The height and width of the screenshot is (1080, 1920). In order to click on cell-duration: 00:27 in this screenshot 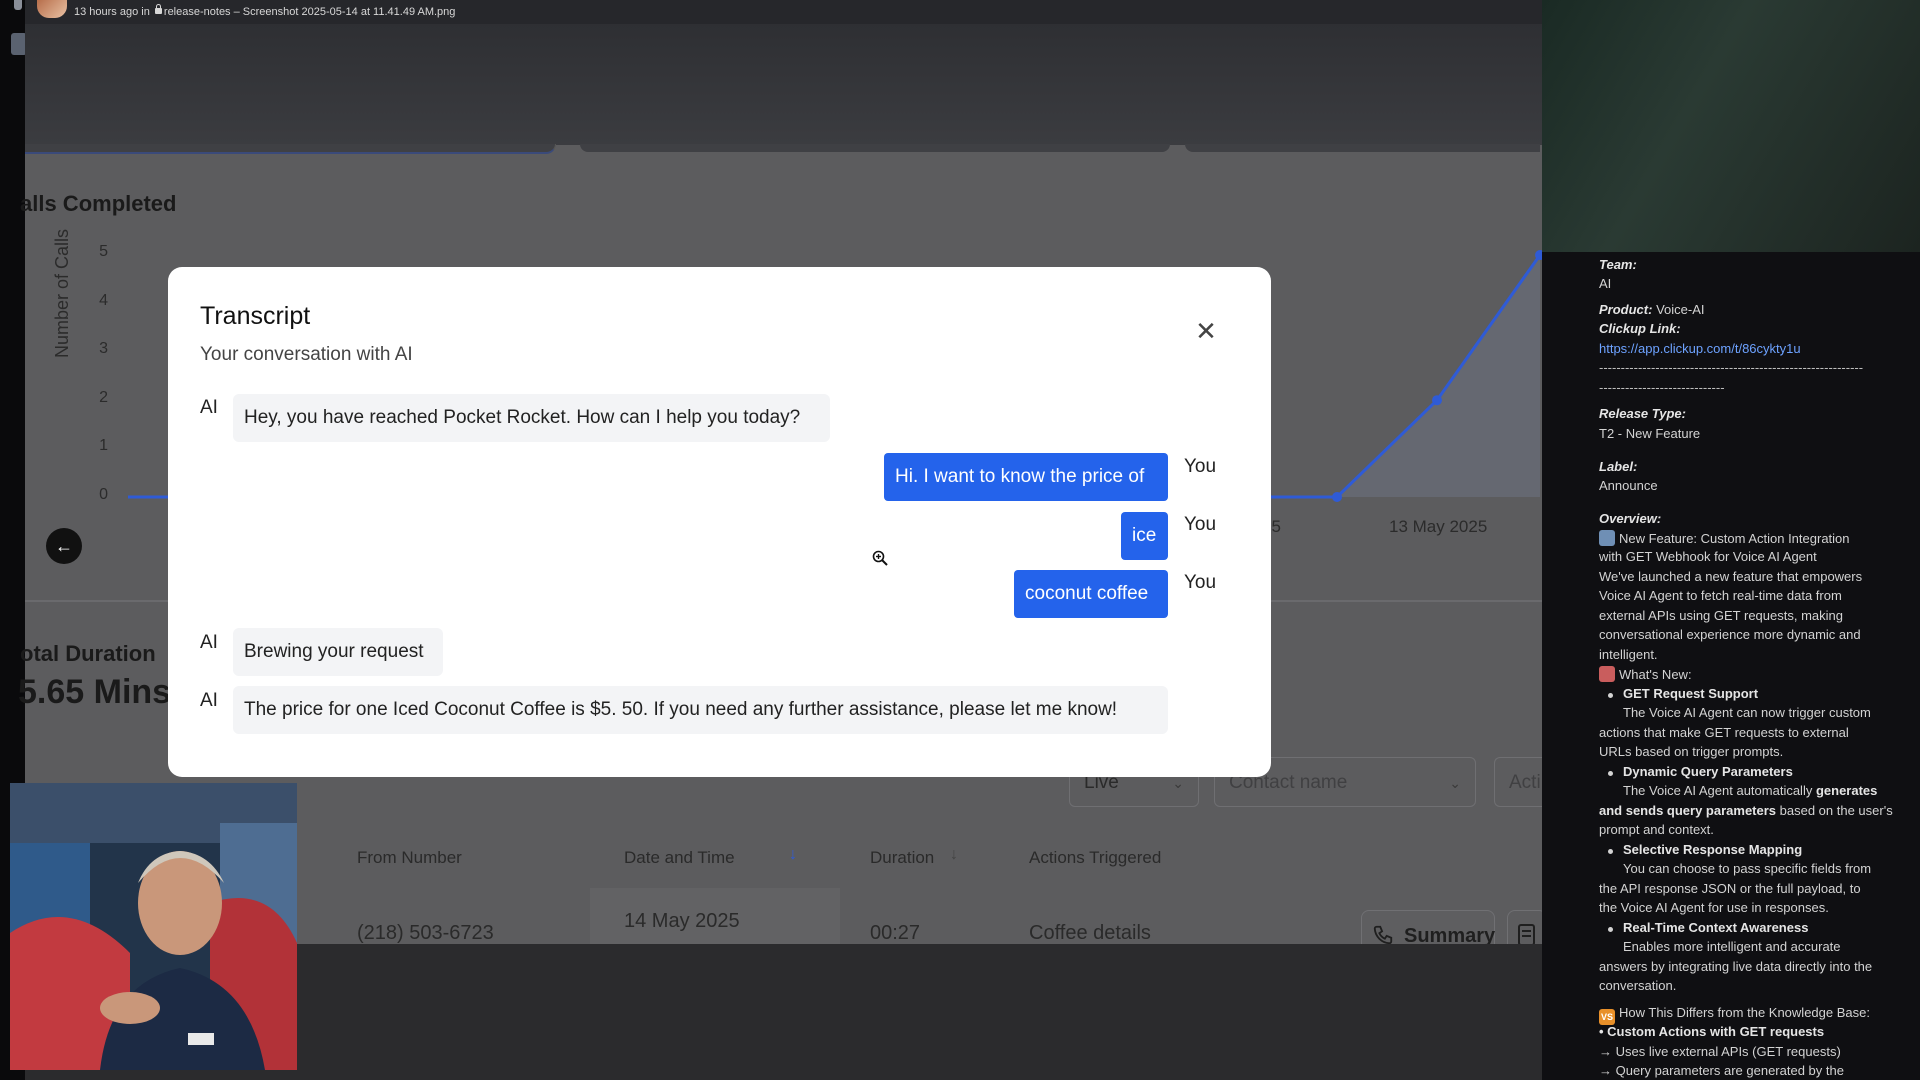, I will do `click(895, 933)`.